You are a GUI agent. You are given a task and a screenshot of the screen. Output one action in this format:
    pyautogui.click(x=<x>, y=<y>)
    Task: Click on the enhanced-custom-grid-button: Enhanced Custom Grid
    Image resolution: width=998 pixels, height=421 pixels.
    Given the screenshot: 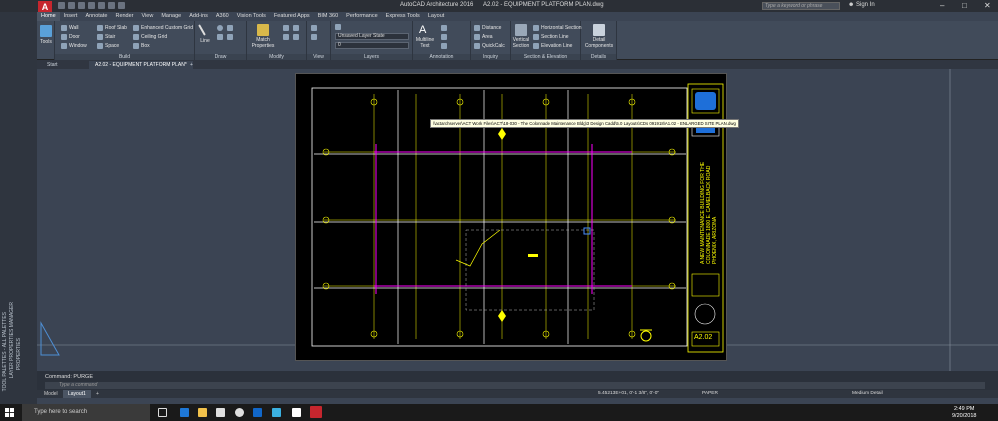 What is the action you would take?
    pyautogui.click(x=163, y=28)
    